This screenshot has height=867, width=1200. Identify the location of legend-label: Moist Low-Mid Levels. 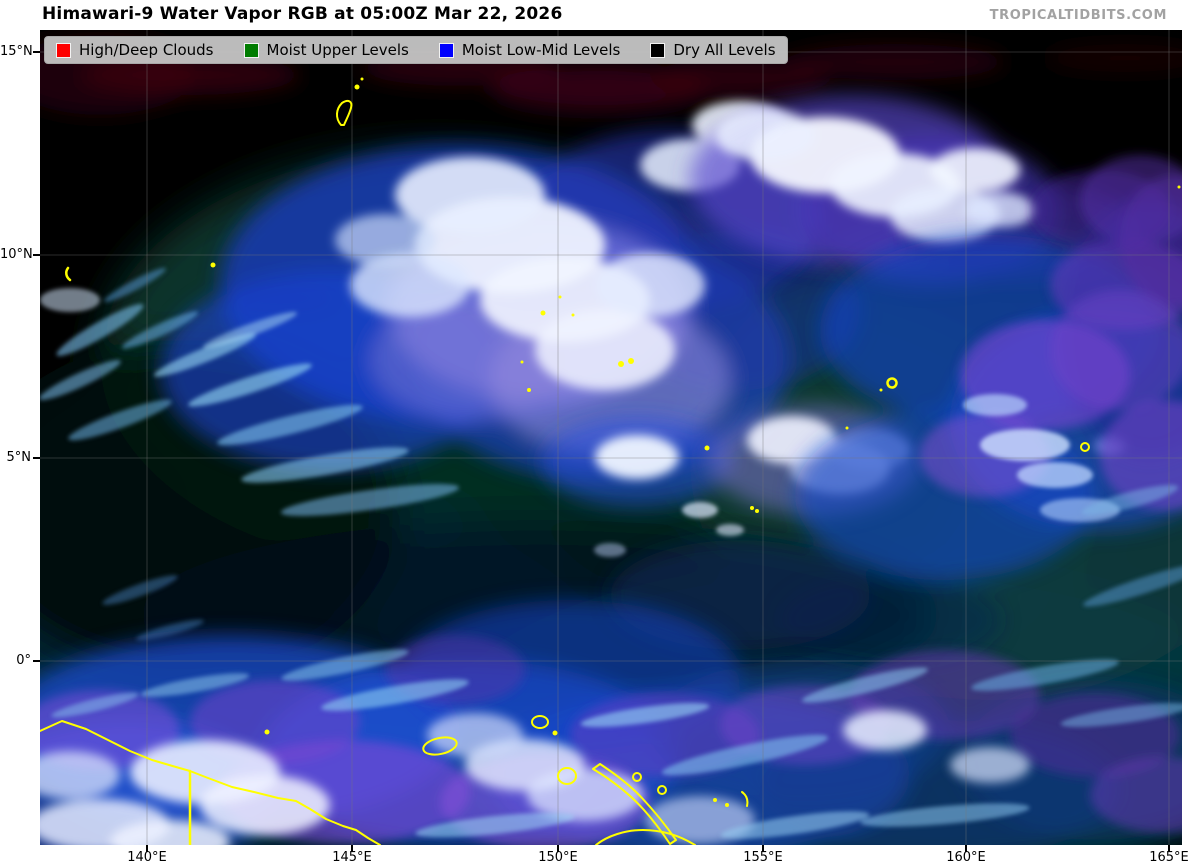
(541, 50).